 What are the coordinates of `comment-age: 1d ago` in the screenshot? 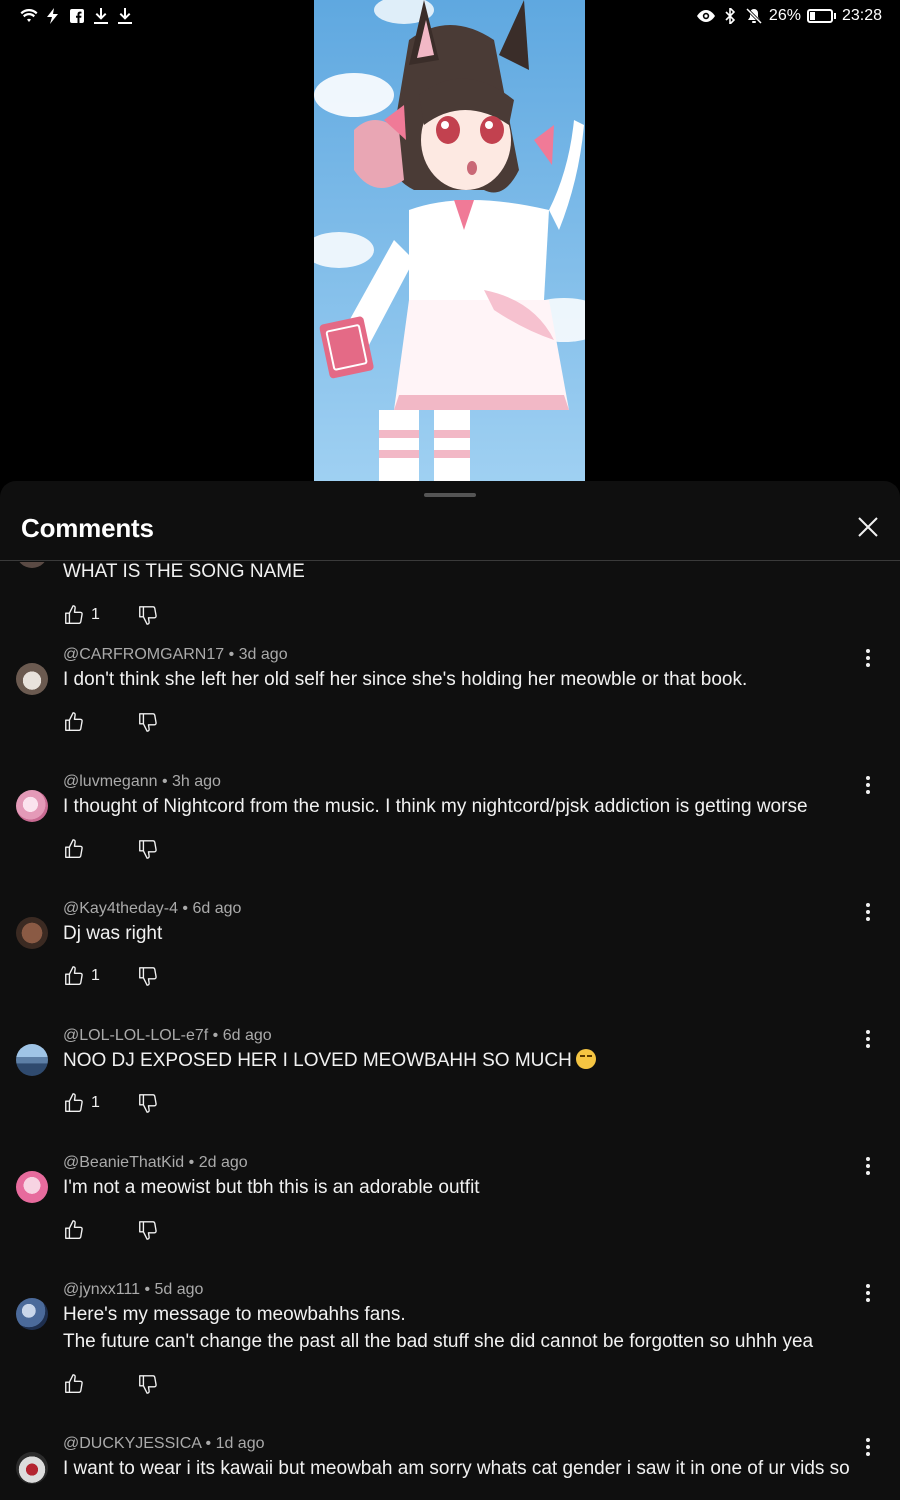 It's located at (240, 1443).